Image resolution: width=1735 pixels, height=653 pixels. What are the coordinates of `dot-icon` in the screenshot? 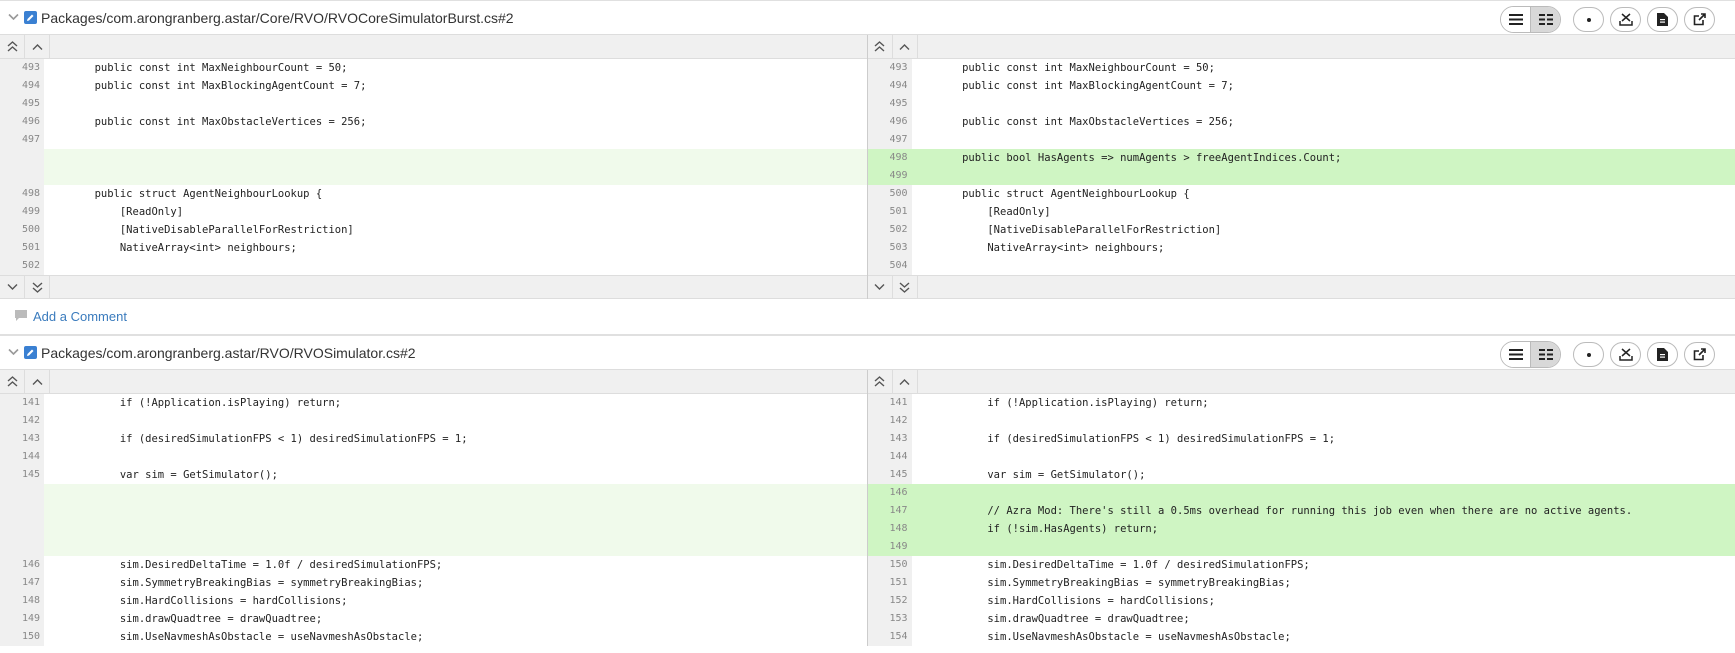 It's located at (1588, 354).